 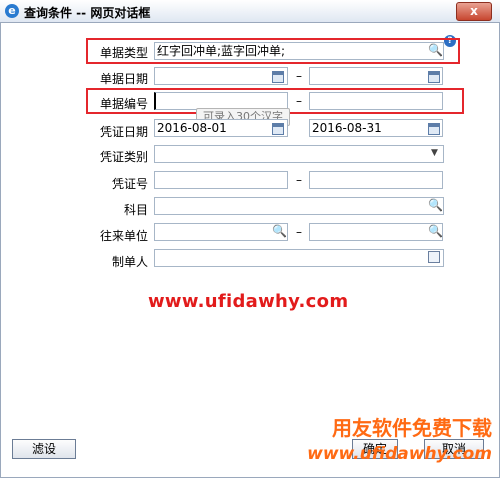 I want to click on label-voucher-number: 凭证号, so click(x=129, y=184).